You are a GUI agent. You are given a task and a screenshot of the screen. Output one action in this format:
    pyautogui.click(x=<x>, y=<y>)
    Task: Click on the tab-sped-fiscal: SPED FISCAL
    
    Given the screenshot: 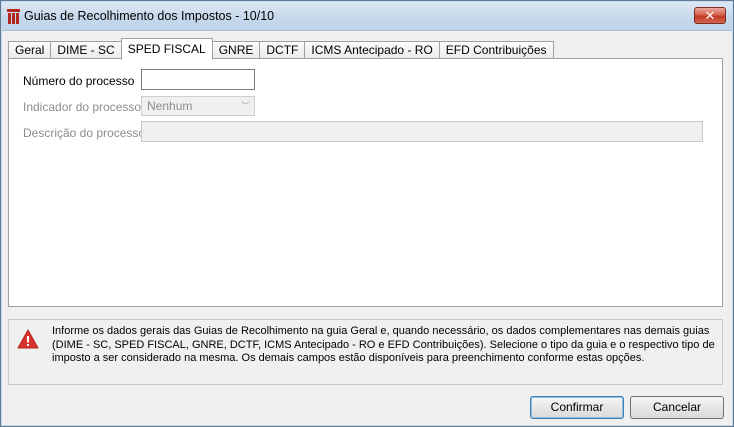 What is the action you would take?
    pyautogui.click(x=166, y=49)
    